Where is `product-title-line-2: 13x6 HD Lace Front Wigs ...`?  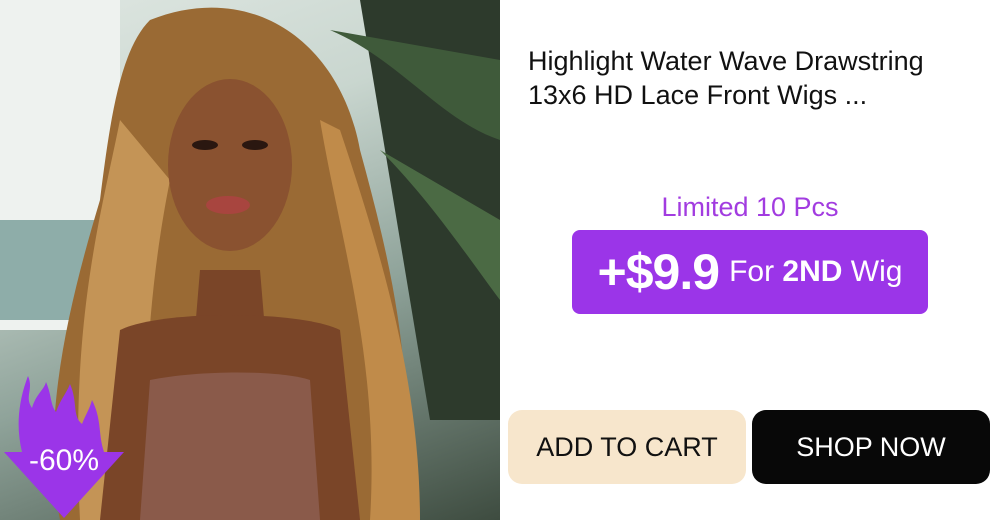
product-title-line-2: 13x6 HD Lace Front Wigs ... is located at coordinates (698, 95).